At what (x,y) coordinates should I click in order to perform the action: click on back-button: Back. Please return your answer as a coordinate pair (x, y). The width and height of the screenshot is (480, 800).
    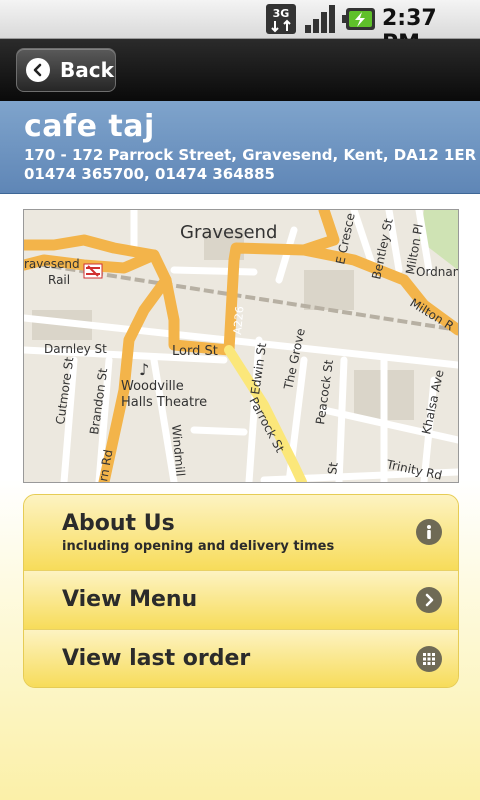
    Looking at the image, I should click on (66, 70).